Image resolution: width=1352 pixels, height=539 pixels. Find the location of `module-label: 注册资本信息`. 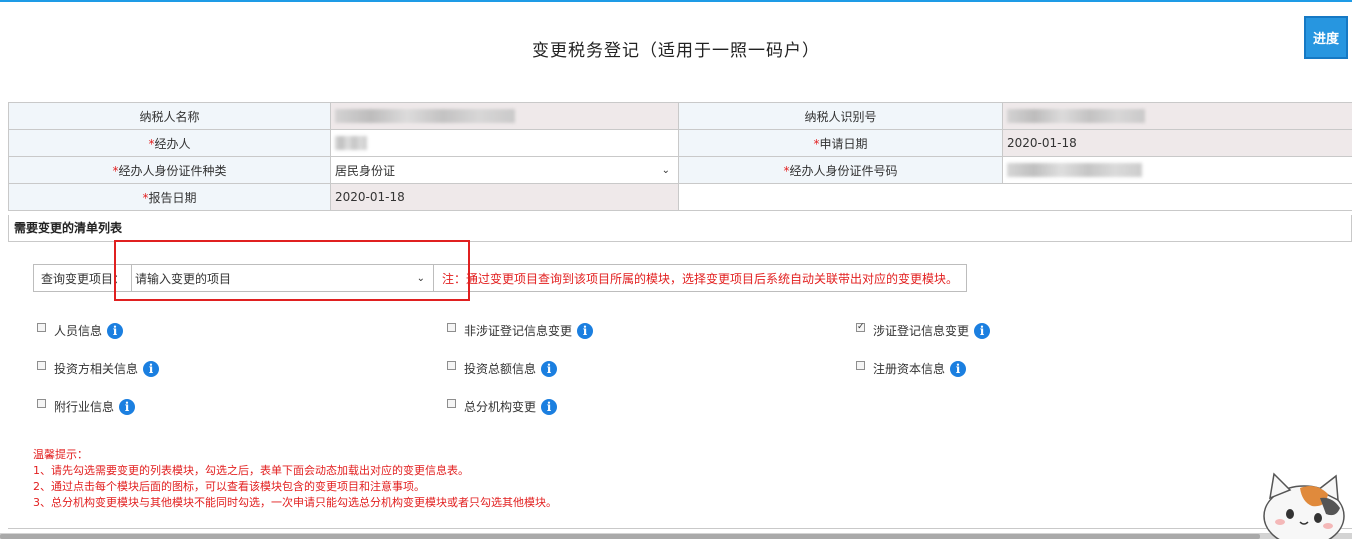

module-label: 注册资本信息 is located at coordinates (909, 369).